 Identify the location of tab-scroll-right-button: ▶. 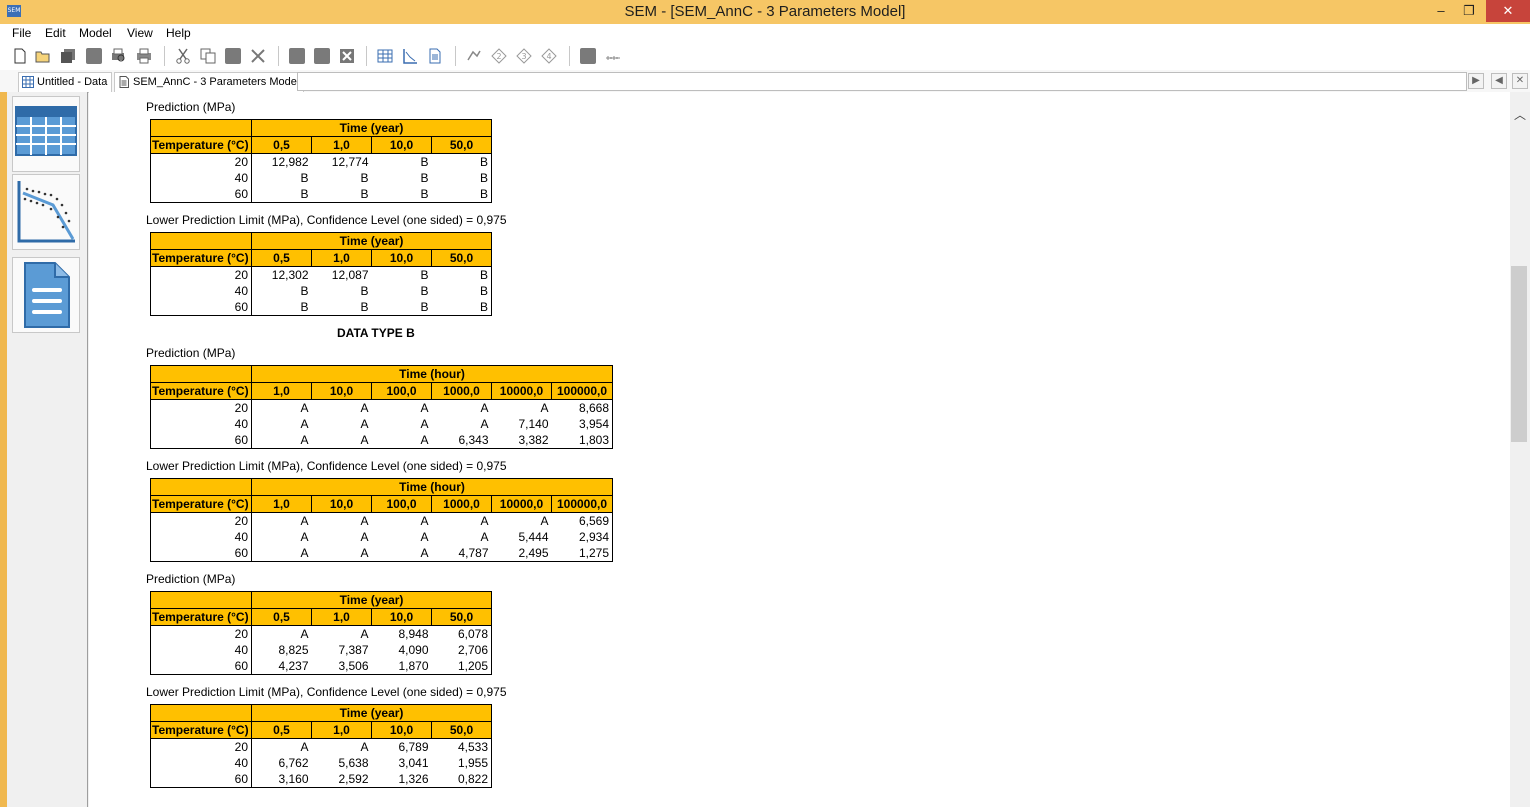
(1476, 81).